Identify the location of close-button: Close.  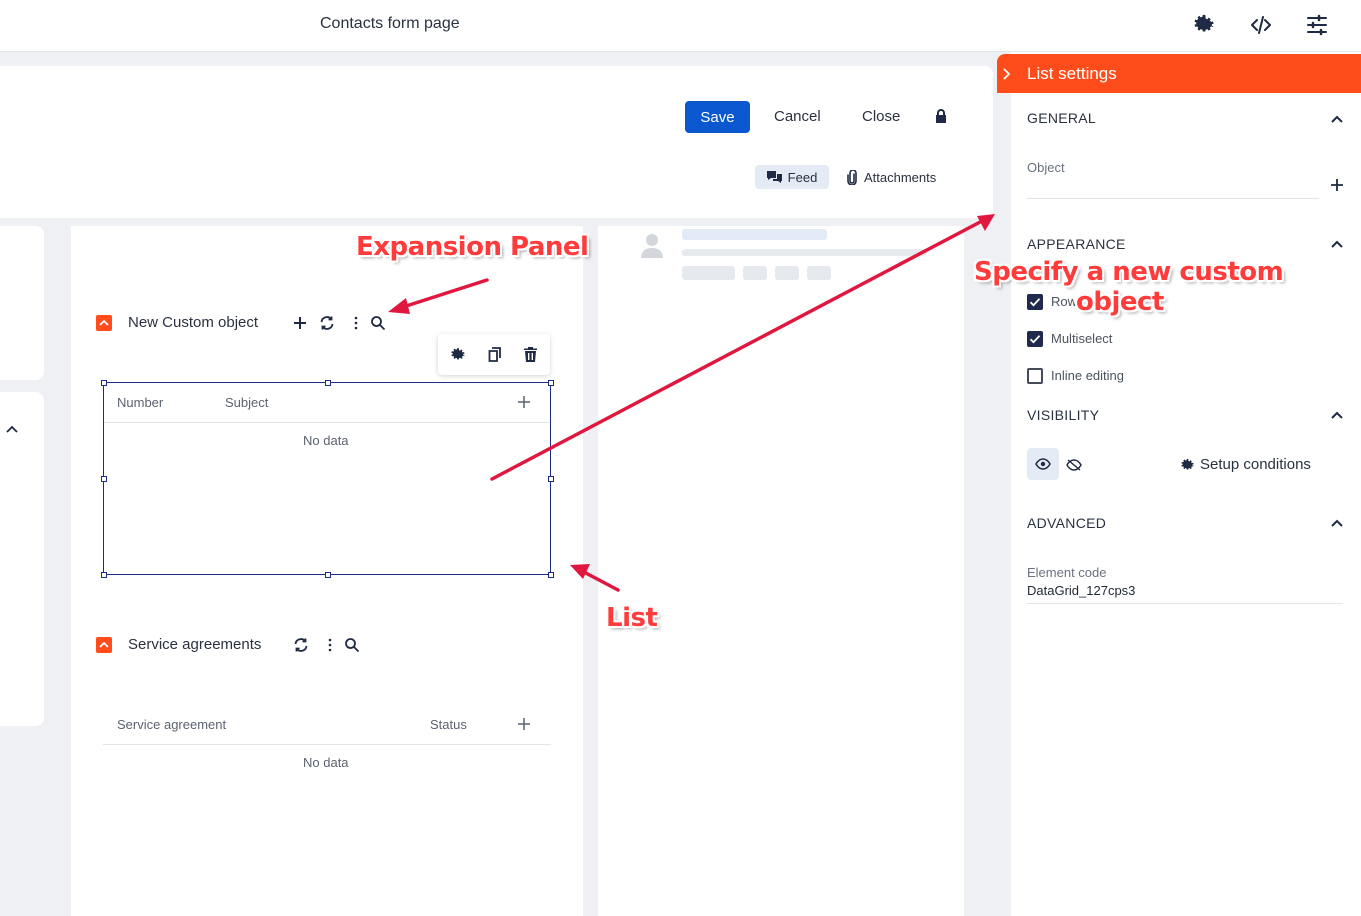
(881, 116).